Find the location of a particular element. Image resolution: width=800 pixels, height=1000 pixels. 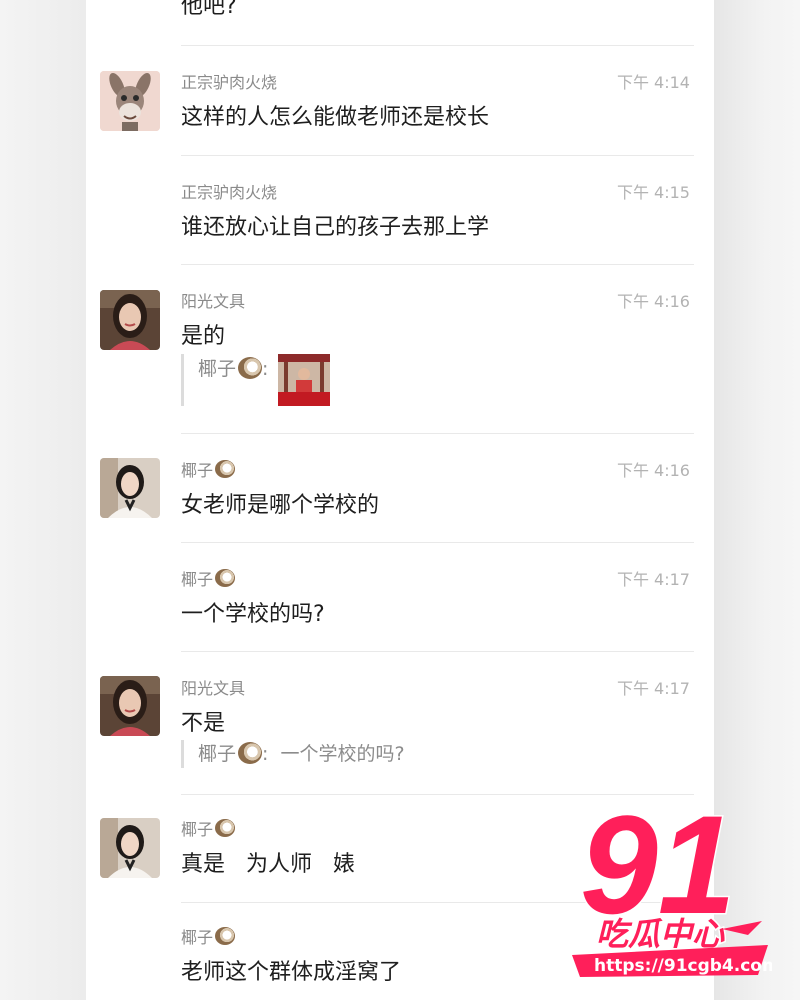

message-text: 谁还放心让自己的孩子去那上学 is located at coordinates (335, 227).